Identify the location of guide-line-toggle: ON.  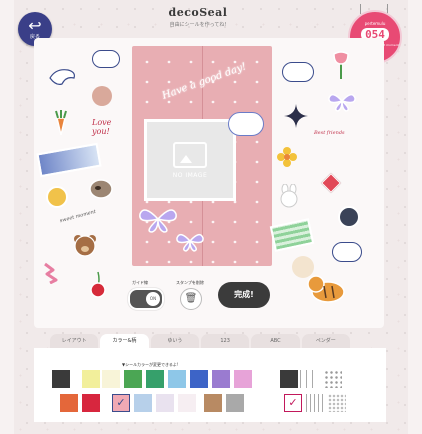
(146, 299).